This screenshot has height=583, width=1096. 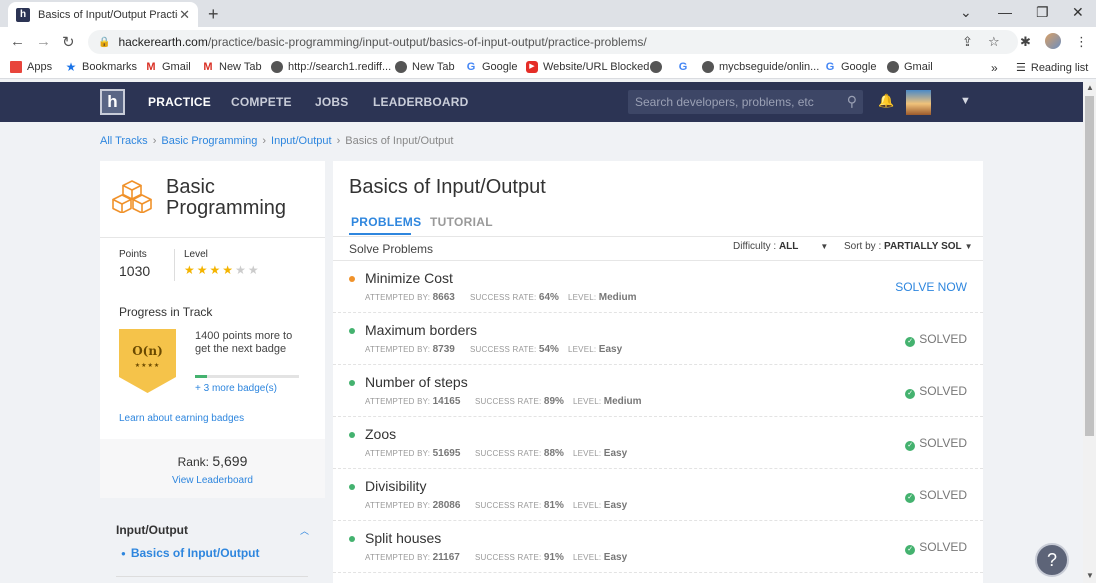 I want to click on topic-input-output: Input/Output, so click(x=152, y=530).